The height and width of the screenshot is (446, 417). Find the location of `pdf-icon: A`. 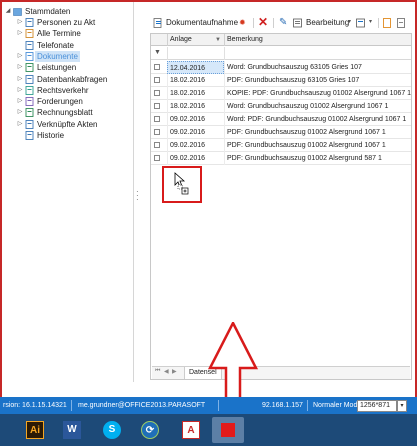

pdf-icon: A is located at coordinates (191, 430).